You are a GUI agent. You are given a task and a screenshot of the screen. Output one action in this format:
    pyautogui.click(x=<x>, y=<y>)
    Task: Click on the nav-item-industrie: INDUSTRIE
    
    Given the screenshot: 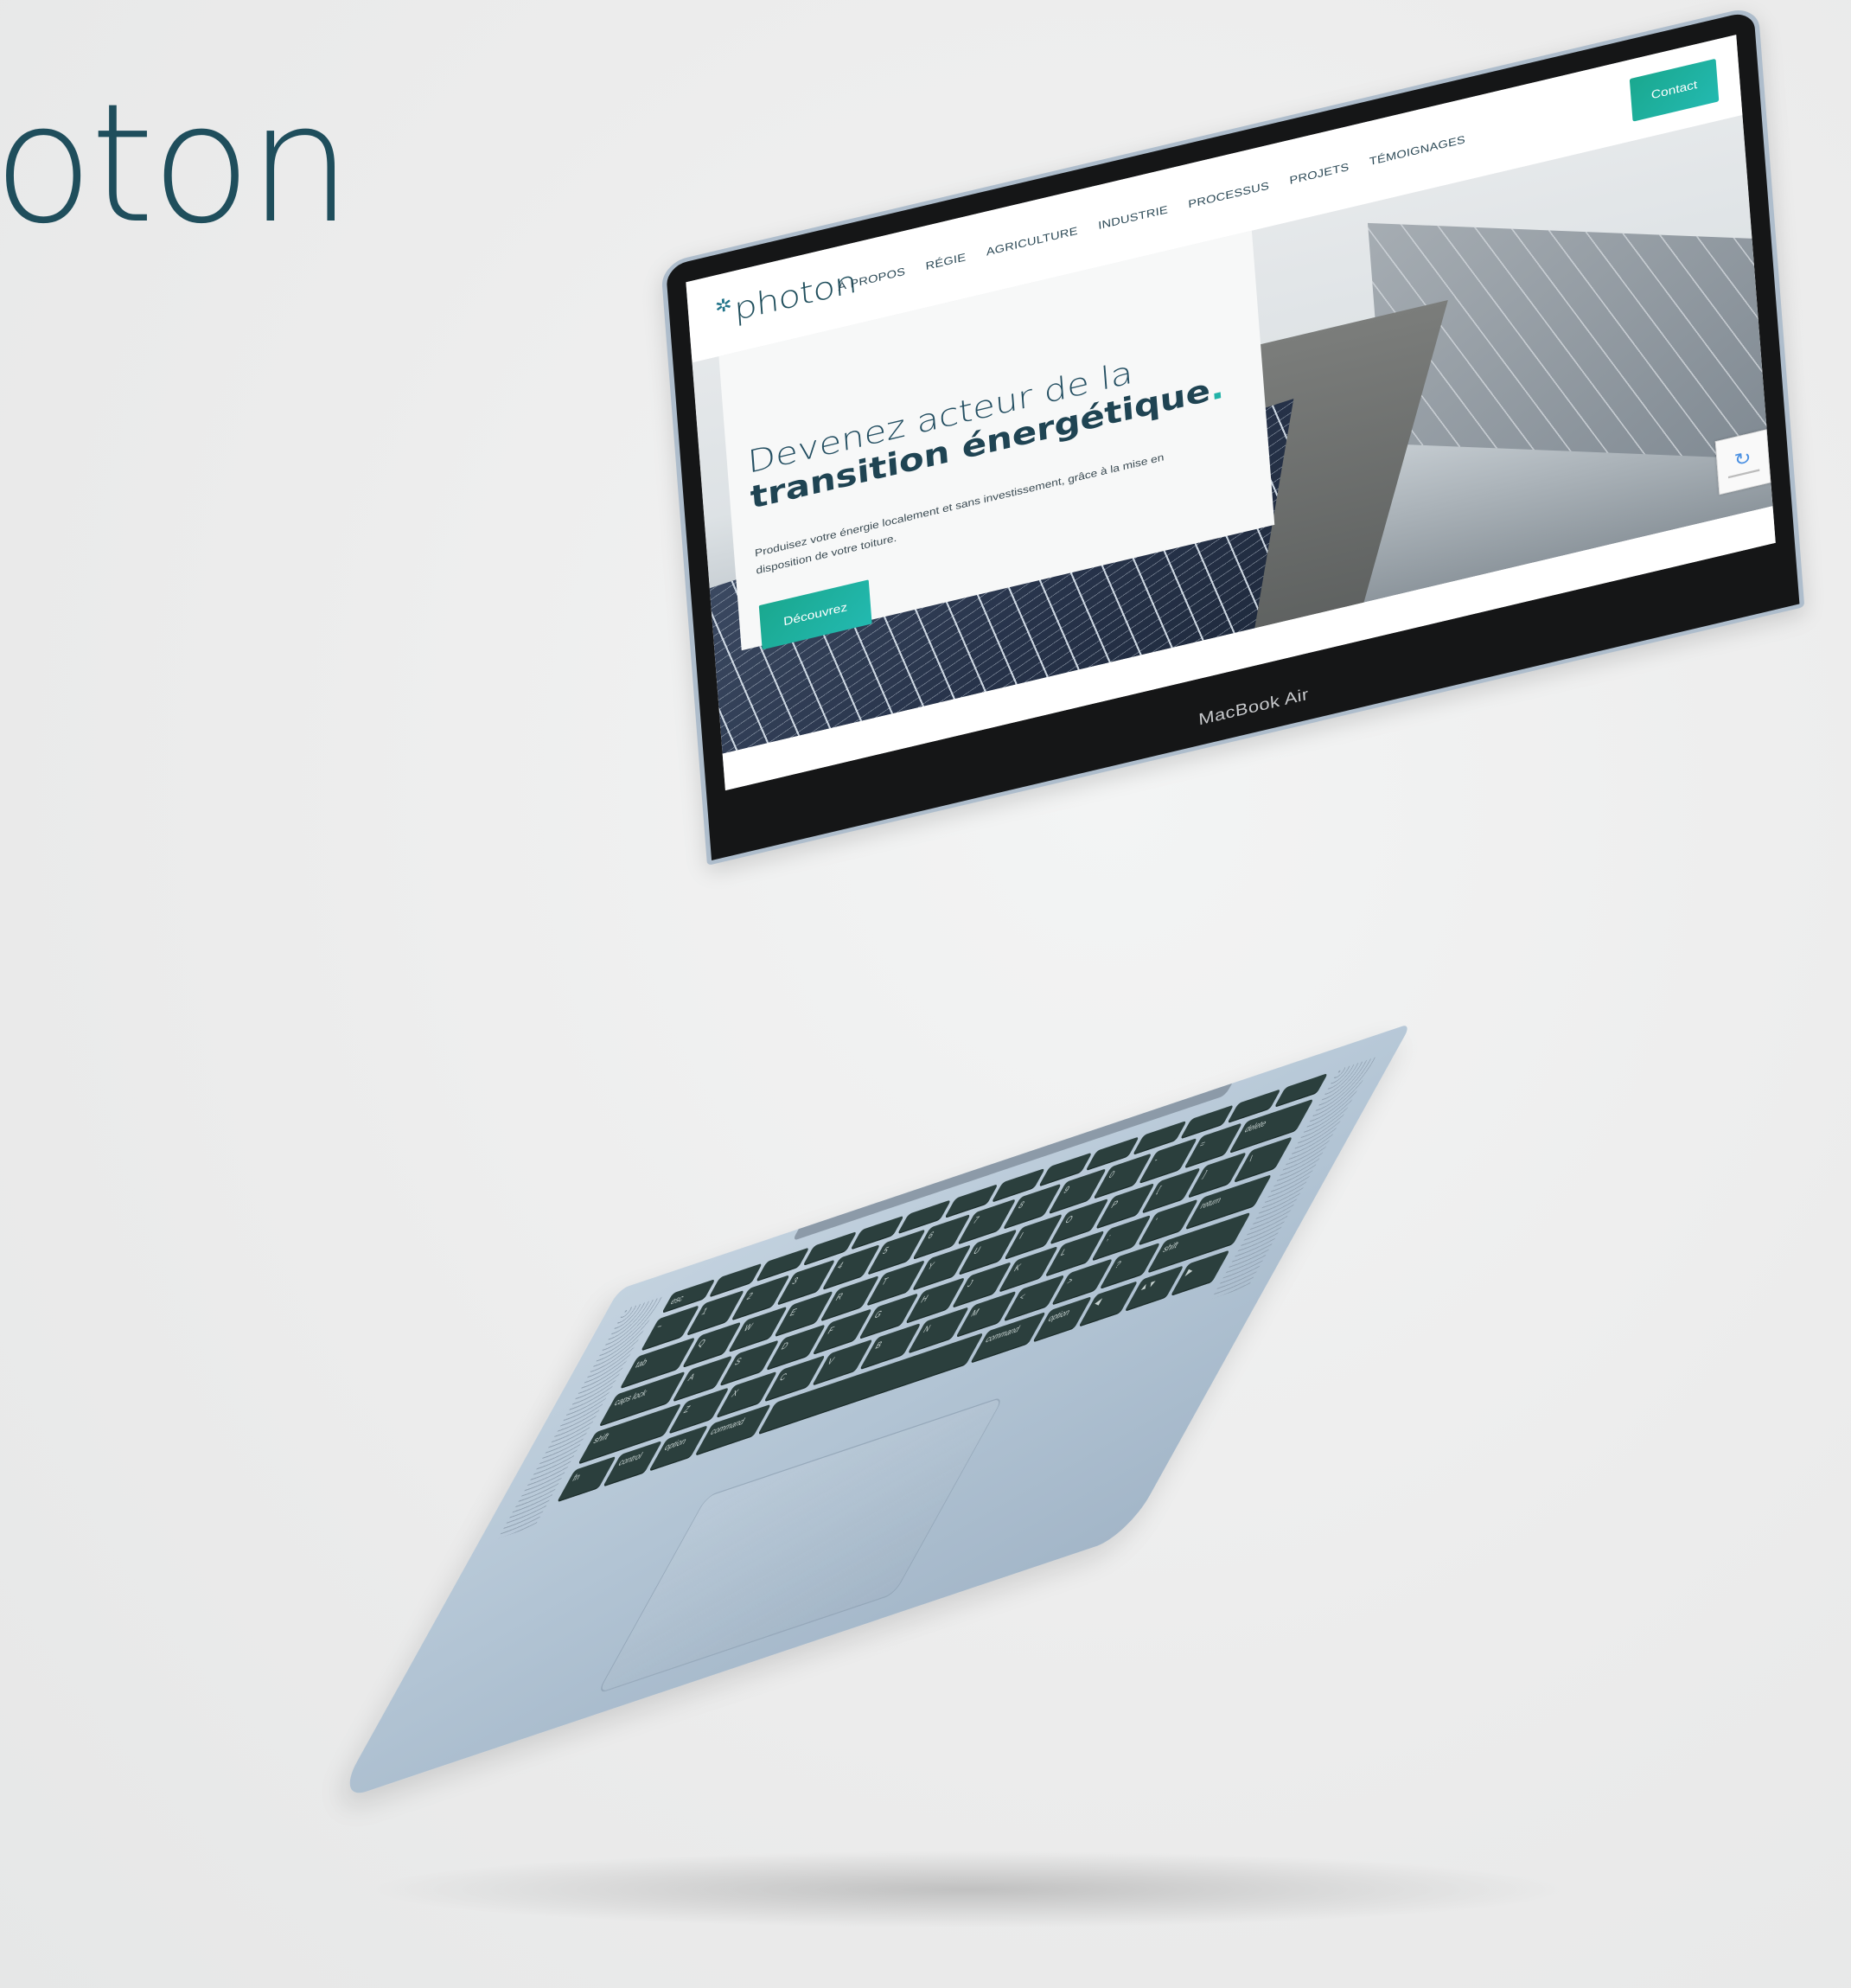 What is the action you would take?
    pyautogui.click(x=1133, y=218)
    